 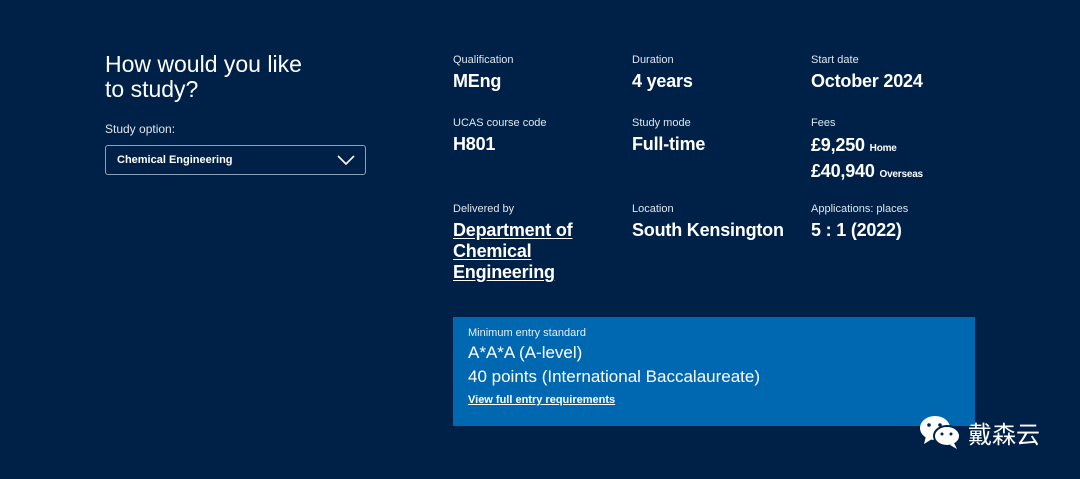 What do you see at coordinates (484, 209) in the screenshot?
I see `delivered-by-label: Delivered by` at bounding box center [484, 209].